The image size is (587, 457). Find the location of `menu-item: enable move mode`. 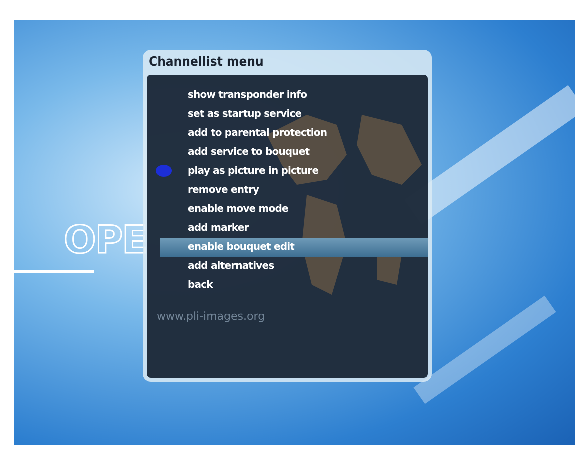

menu-item: enable move mode is located at coordinates (294, 209).